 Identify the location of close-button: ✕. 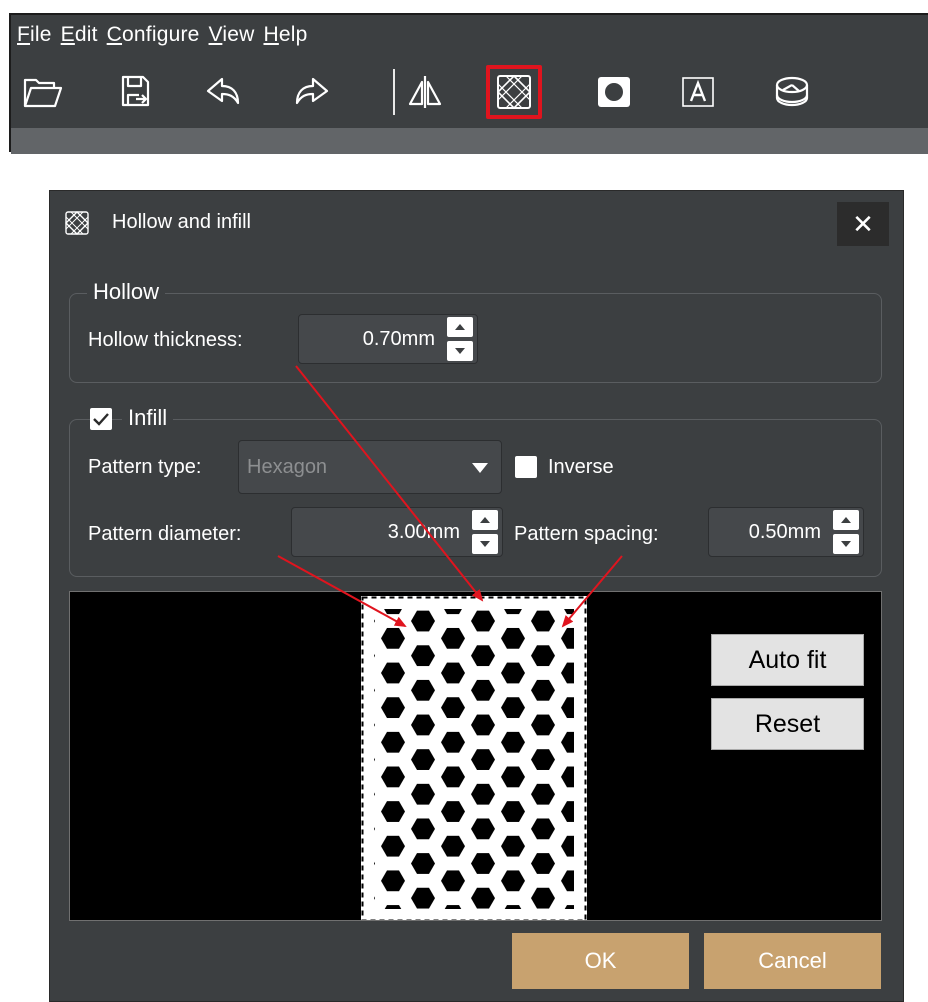
(863, 224).